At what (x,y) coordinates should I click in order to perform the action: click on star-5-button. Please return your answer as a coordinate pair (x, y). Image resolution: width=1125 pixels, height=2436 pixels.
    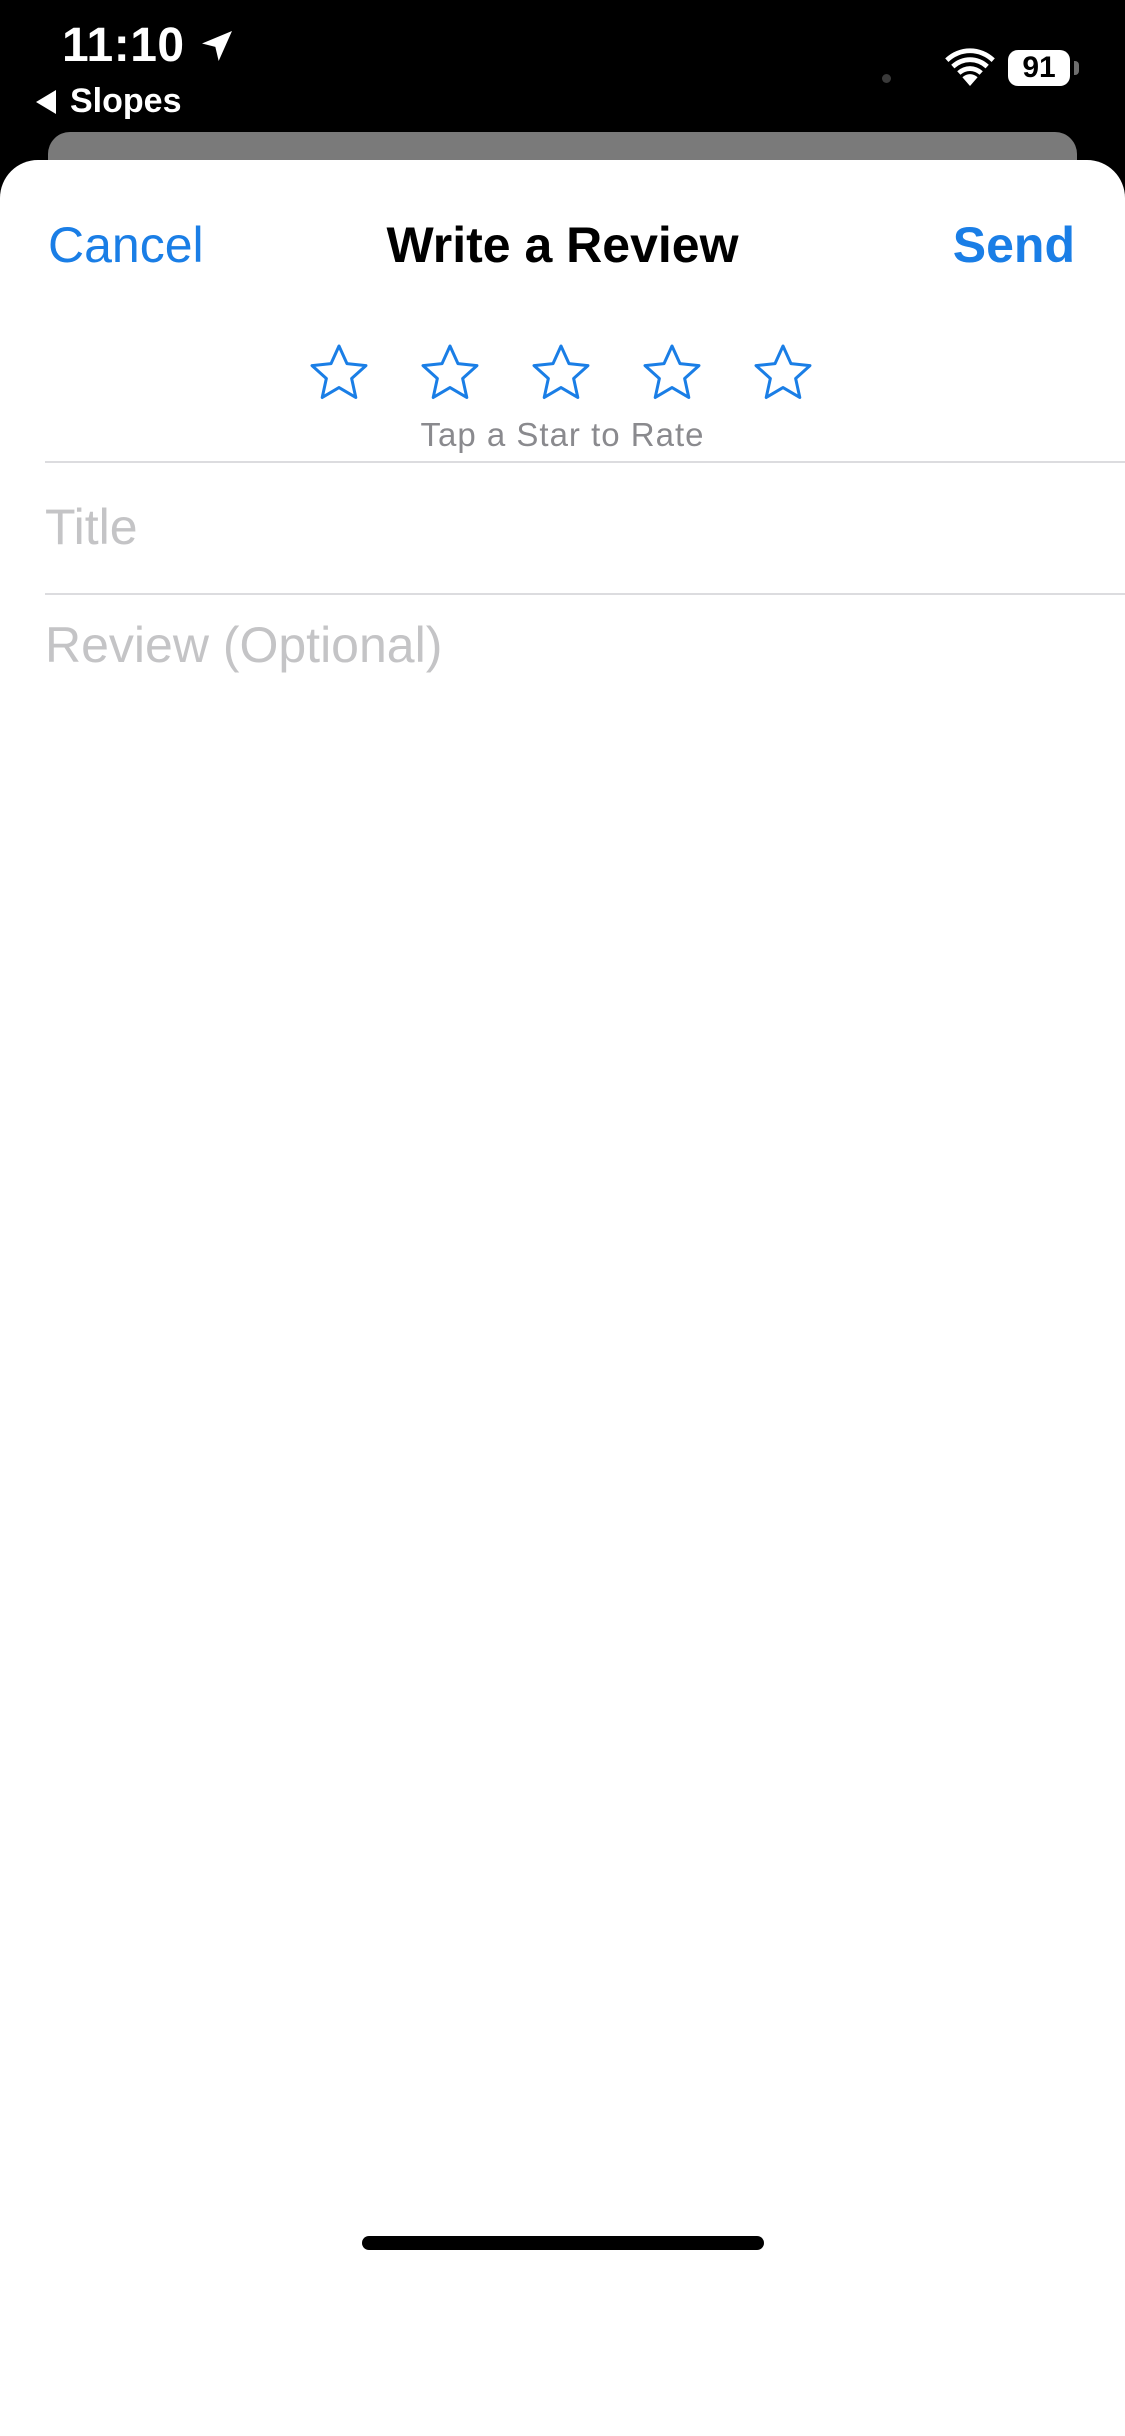
    Looking at the image, I should click on (783, 373).